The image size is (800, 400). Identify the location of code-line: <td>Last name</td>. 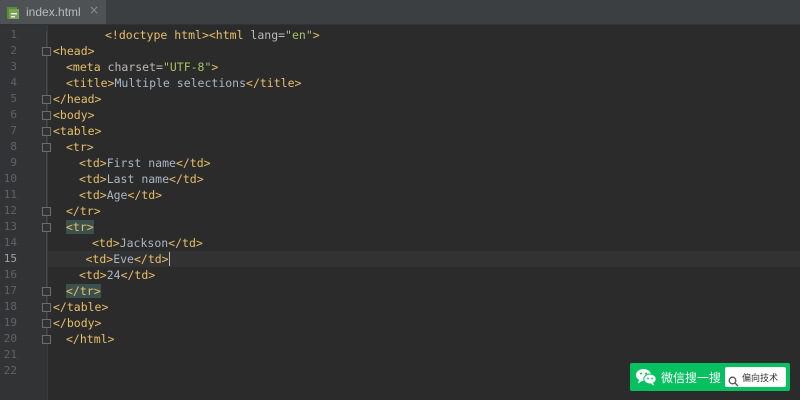
(141, 179).